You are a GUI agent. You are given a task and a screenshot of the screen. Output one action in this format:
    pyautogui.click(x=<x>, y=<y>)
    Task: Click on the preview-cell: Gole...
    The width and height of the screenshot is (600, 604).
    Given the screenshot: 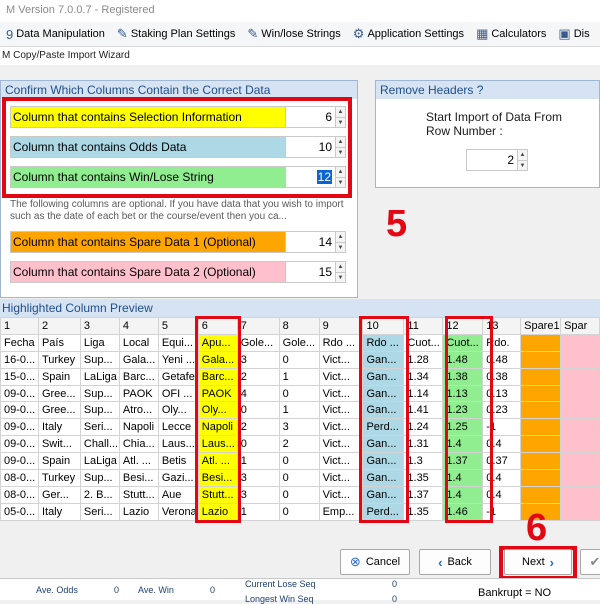 What is the action you would take?
    pyautogui.click(x=258, y=342)
    